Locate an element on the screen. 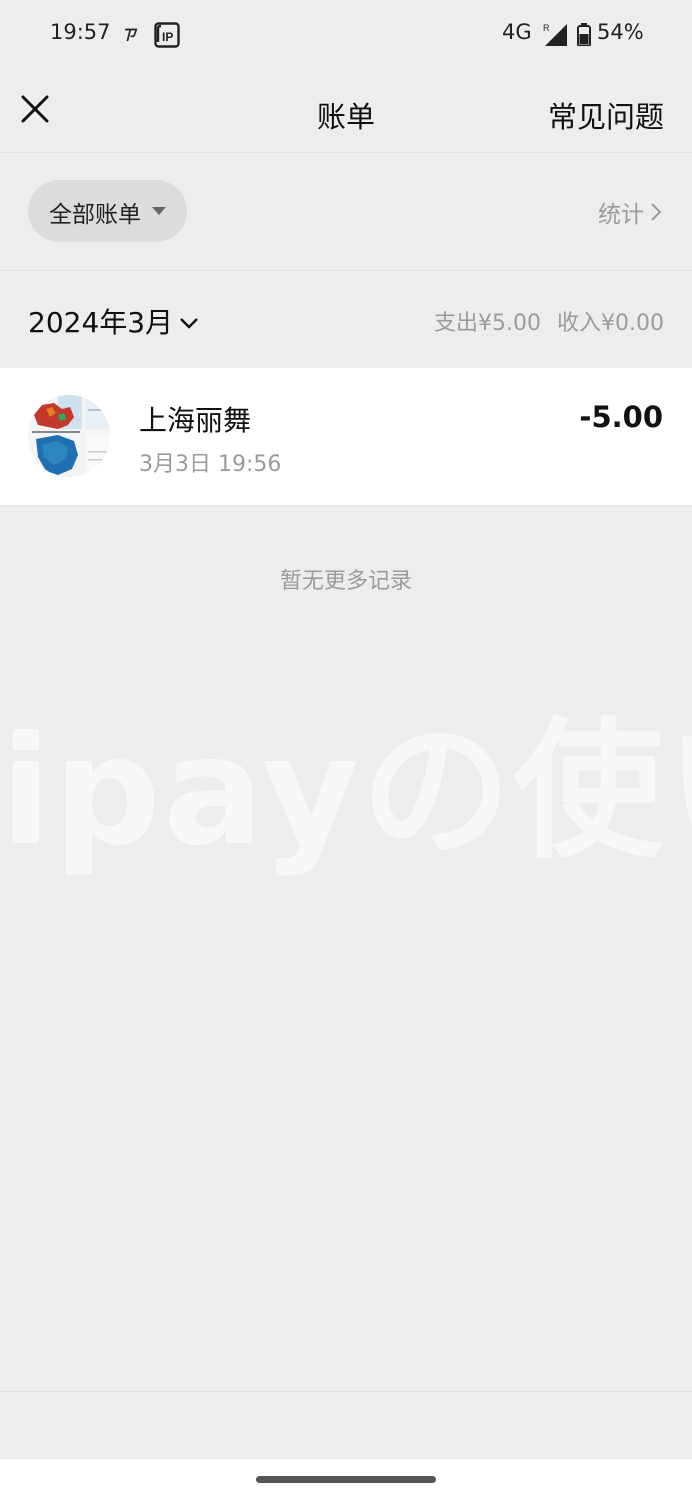 This screenshot has height=1500, width=692. merchant-avatar is located at coordinates (69, 436).